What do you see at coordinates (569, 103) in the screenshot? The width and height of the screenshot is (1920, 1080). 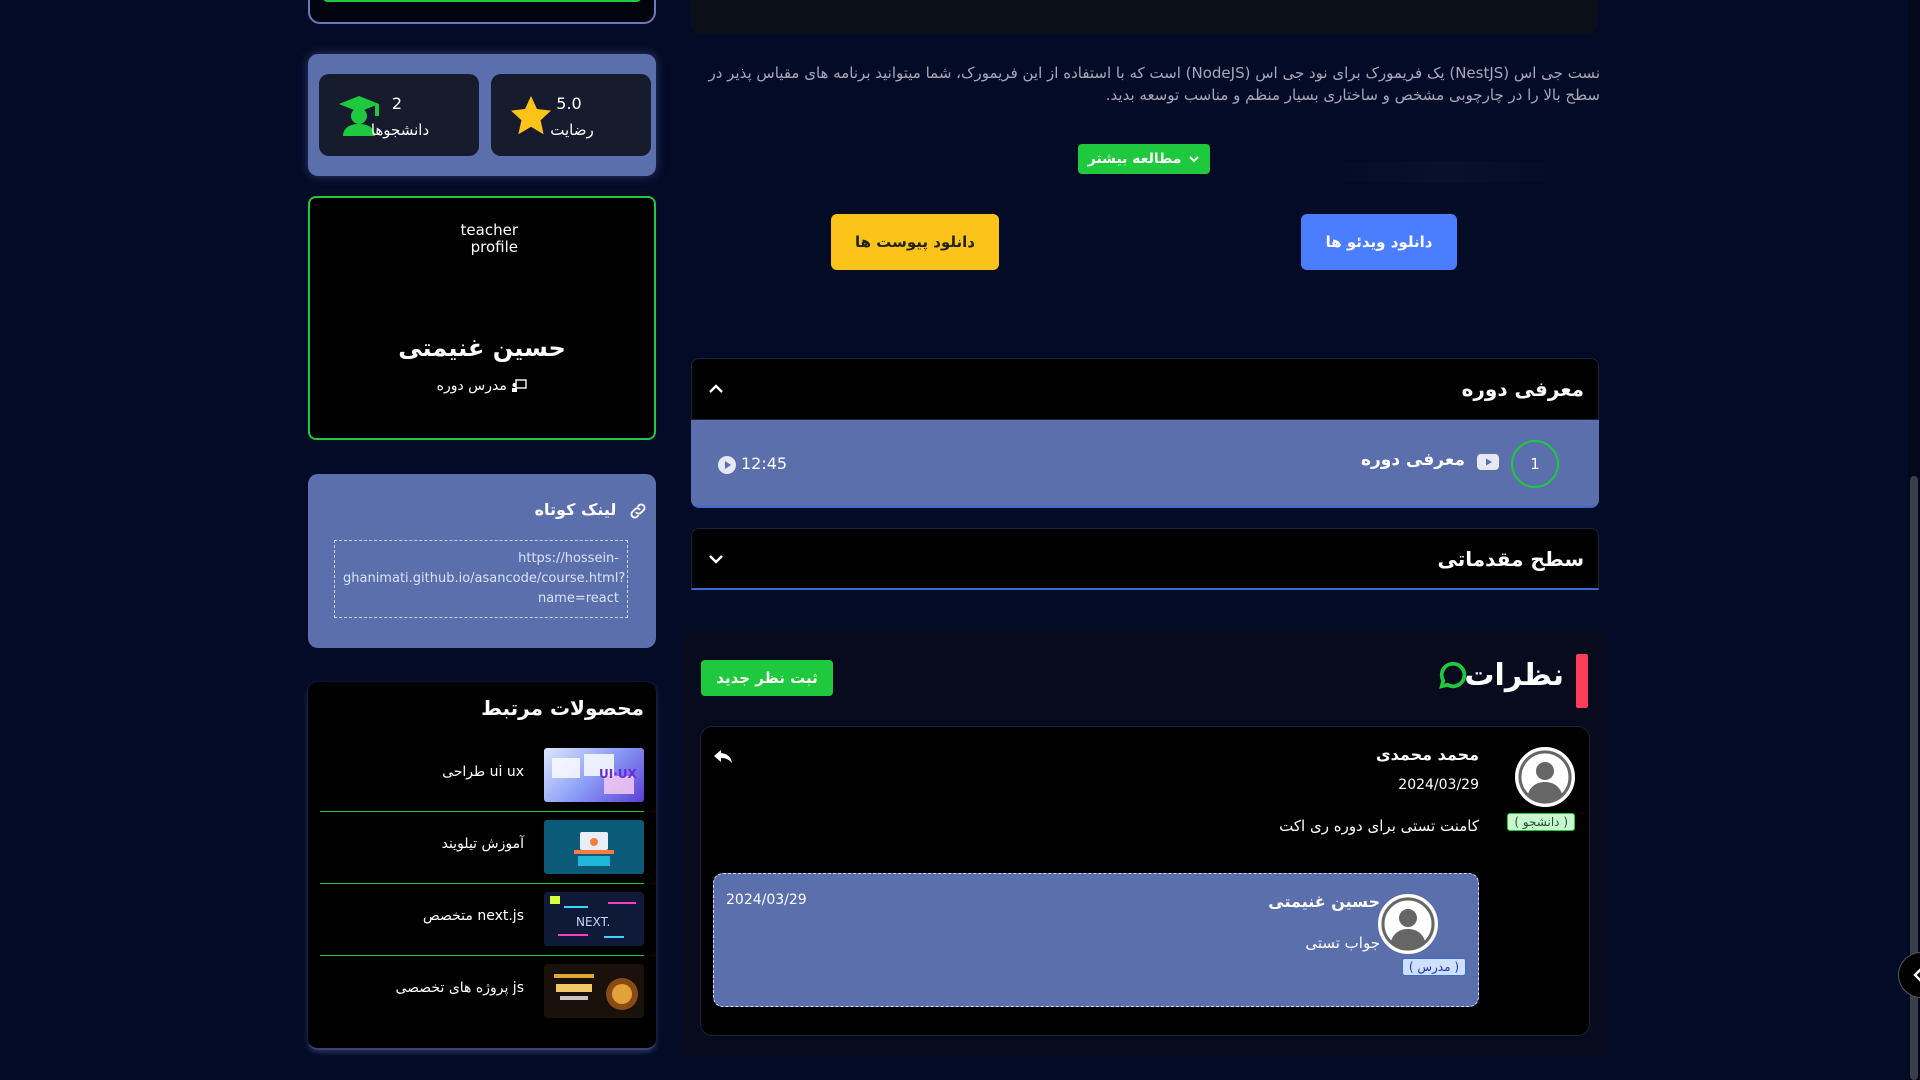 I see `rating-value: 5.0` at bounding box center [569, 103].